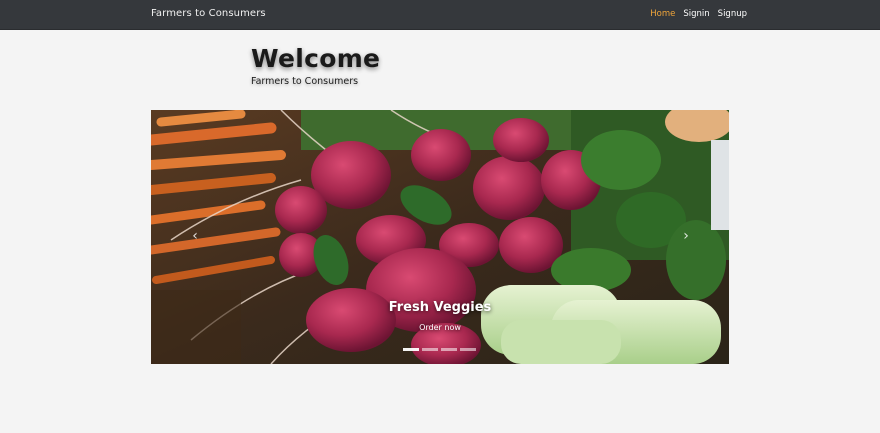 This screenshot has width=880, height=433. I want to click on chevron-right-icon: ›, so click(686, 236).